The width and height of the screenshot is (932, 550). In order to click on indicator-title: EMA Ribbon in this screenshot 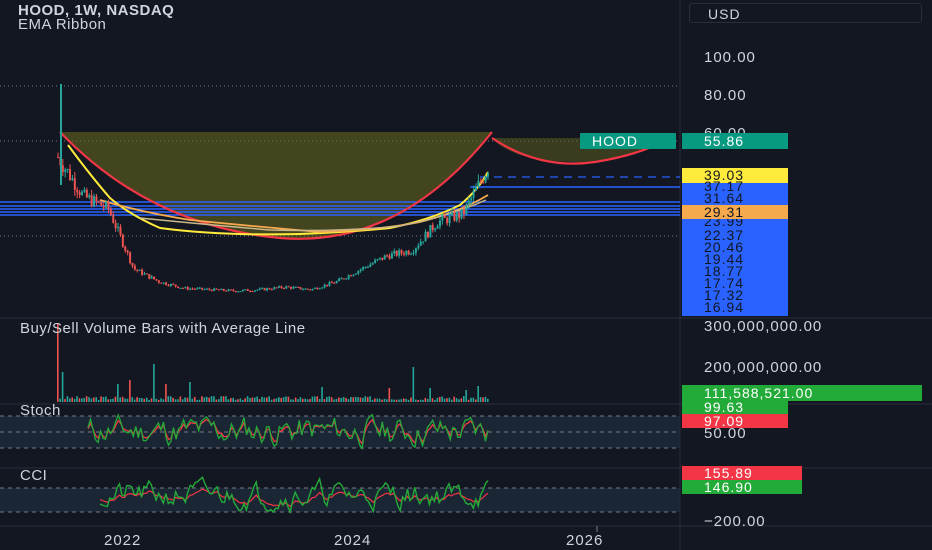, I will do `click(62, 24)`.